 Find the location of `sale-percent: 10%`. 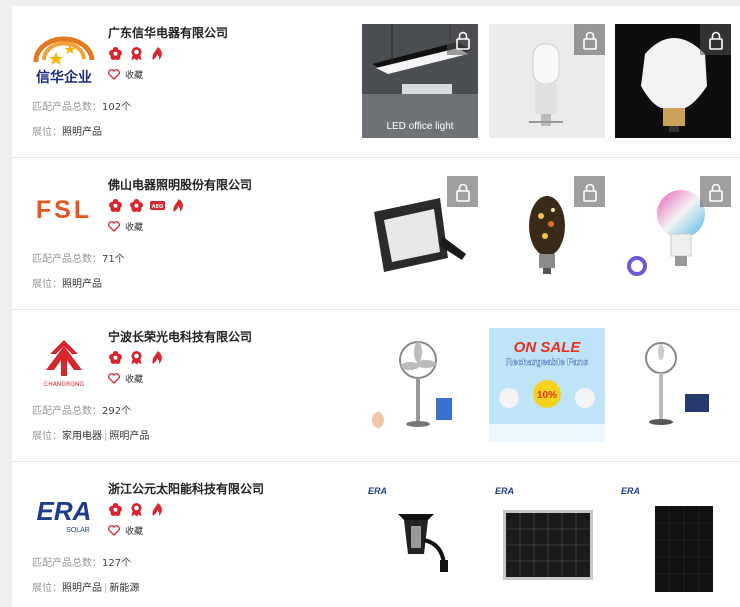

sale-percent: 10% is located at coordinates (547, 395).